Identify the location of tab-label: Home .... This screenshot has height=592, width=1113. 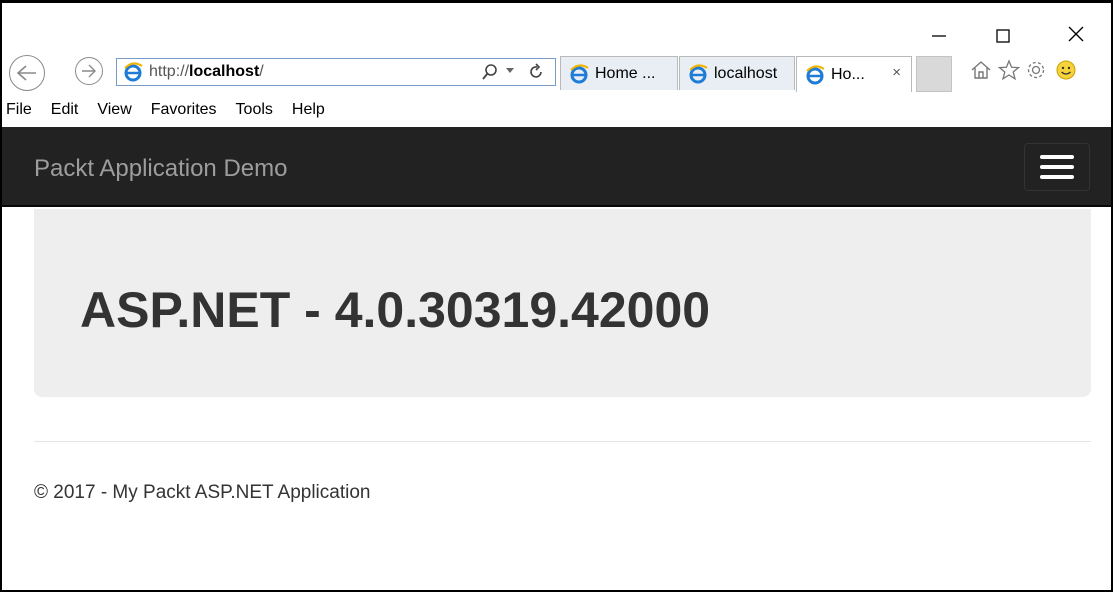
(625, 73).